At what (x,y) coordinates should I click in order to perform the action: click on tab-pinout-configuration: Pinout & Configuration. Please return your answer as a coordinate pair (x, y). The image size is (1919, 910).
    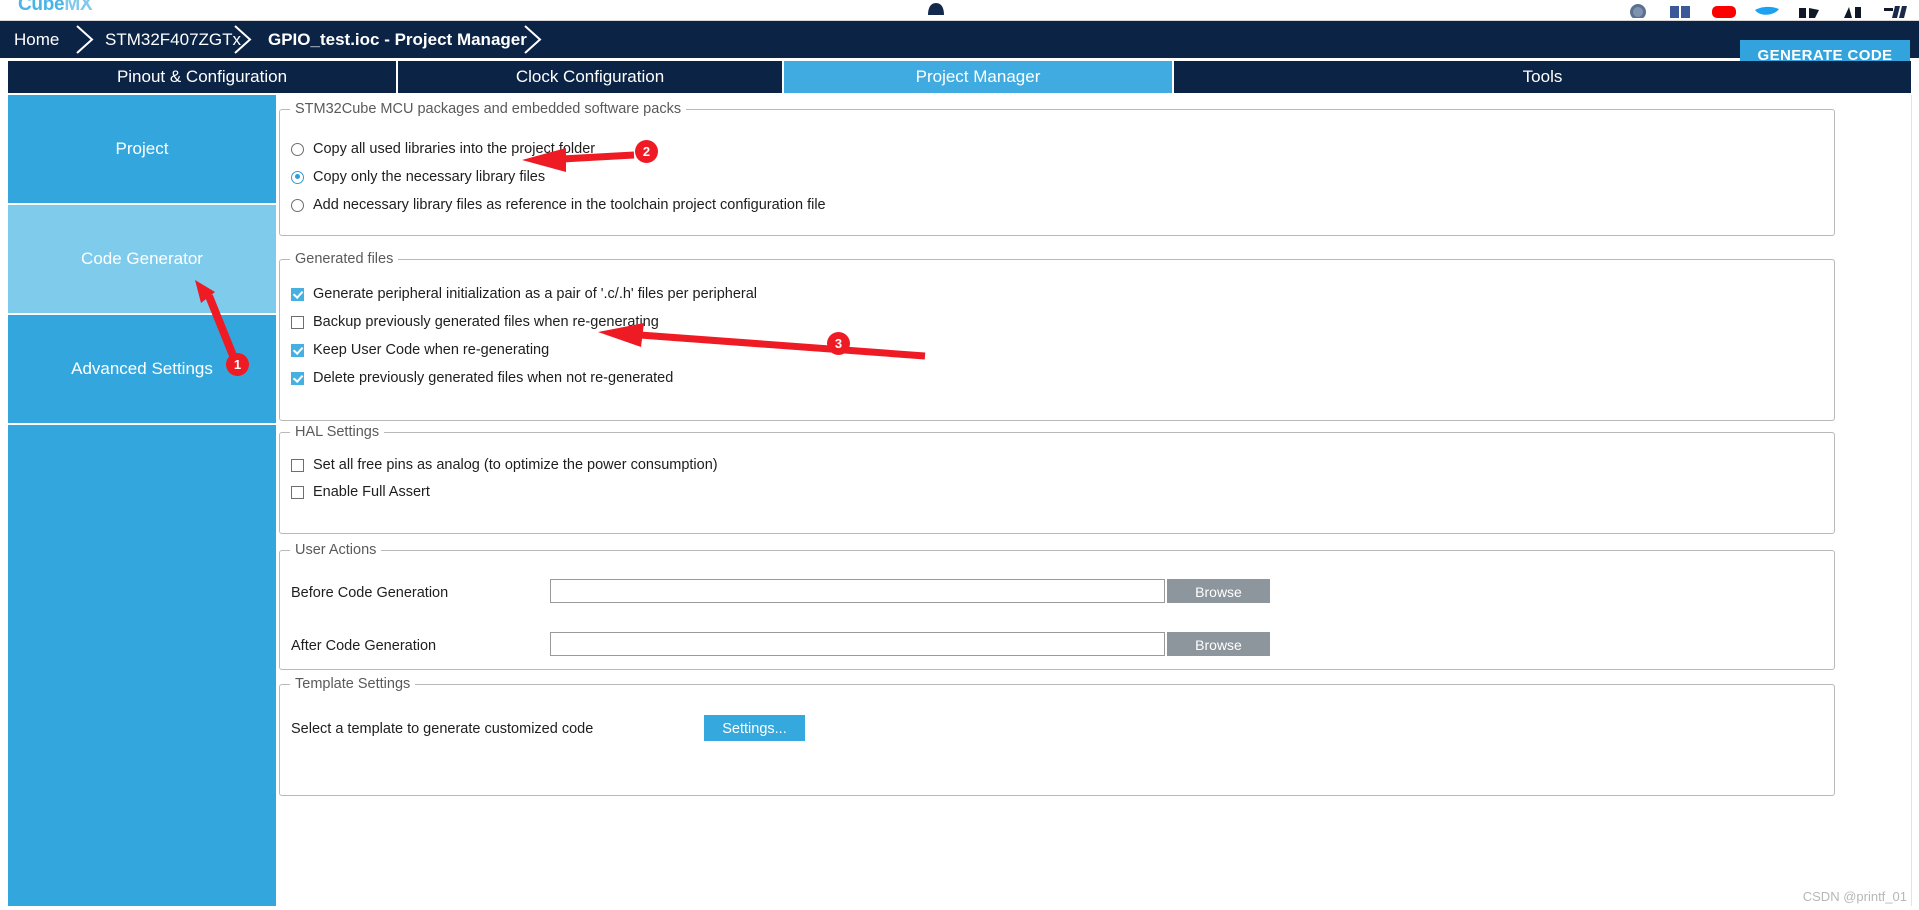
    Looking at the image, I should click on (203, 77).